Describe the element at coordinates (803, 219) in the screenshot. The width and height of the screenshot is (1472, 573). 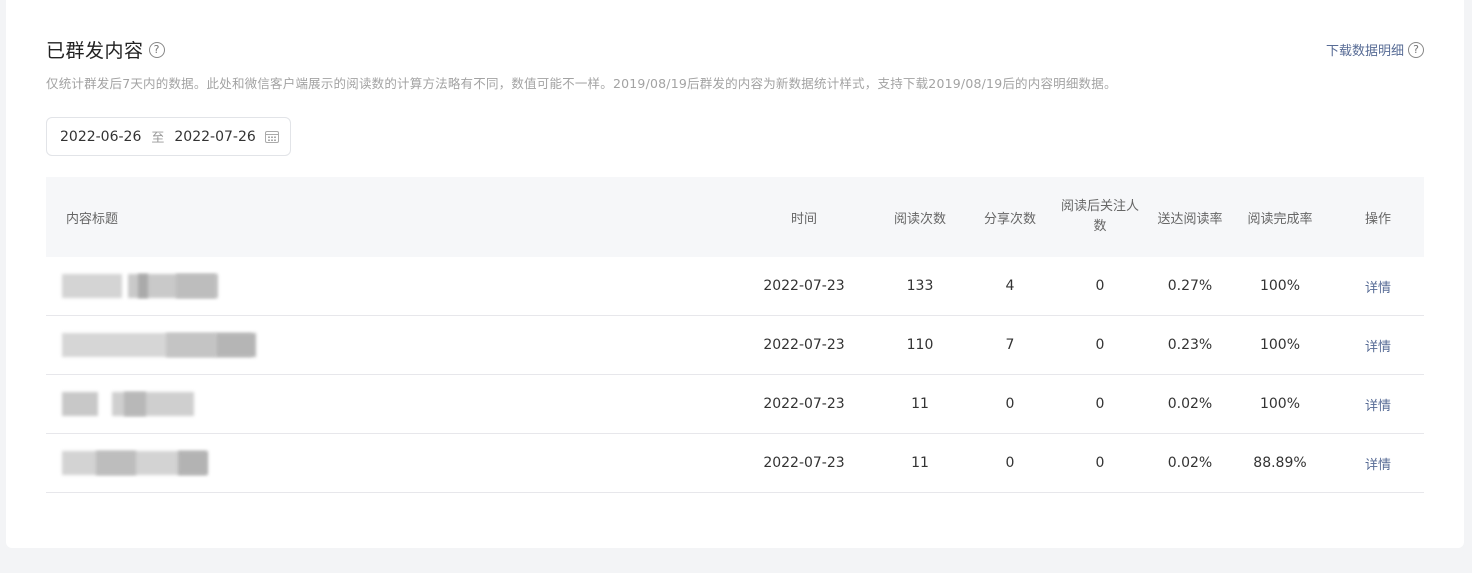
I see `col-time: 时间` at that location.